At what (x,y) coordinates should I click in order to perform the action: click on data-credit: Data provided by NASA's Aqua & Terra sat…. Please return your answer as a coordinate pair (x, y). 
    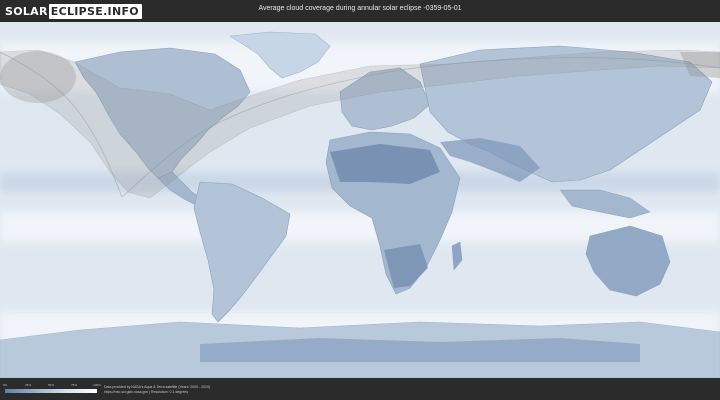
    Looking at the image, I should click on (157, 390).